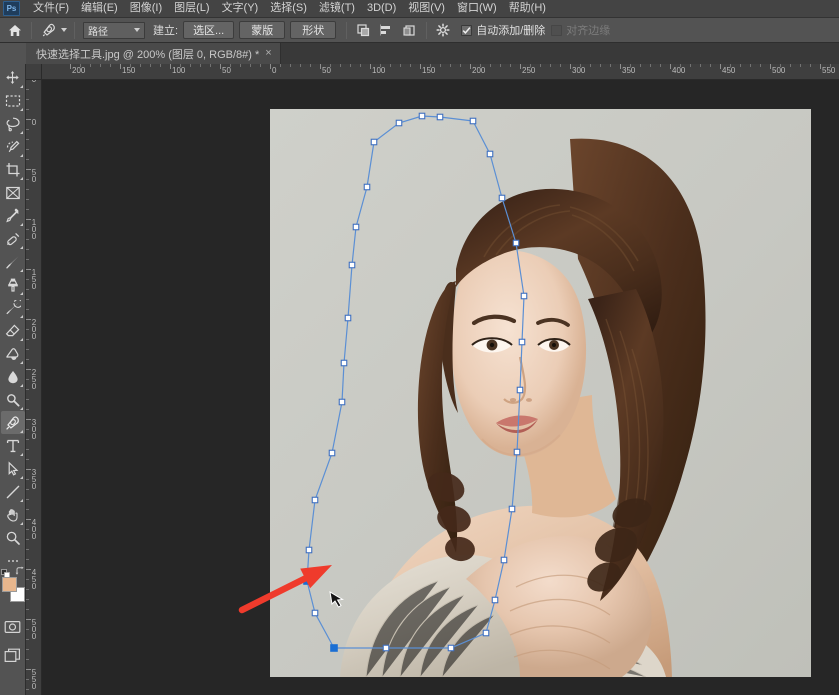 This screenshot has height=695, width=839. I want to click on tool-preset-picker, so click(53, 30).